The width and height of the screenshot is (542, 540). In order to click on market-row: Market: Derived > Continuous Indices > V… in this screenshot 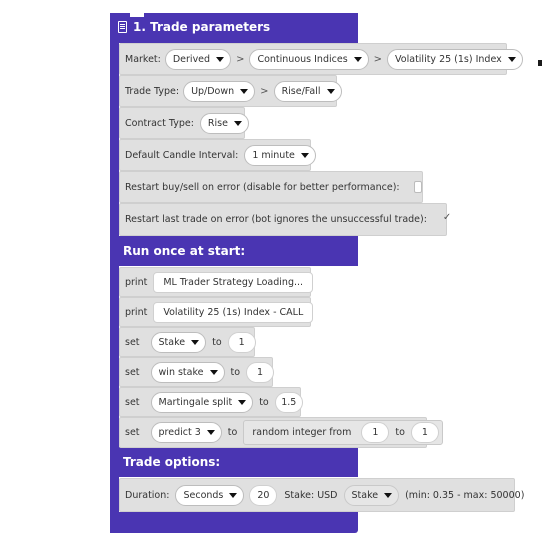, I will do `click(321, 59)`.